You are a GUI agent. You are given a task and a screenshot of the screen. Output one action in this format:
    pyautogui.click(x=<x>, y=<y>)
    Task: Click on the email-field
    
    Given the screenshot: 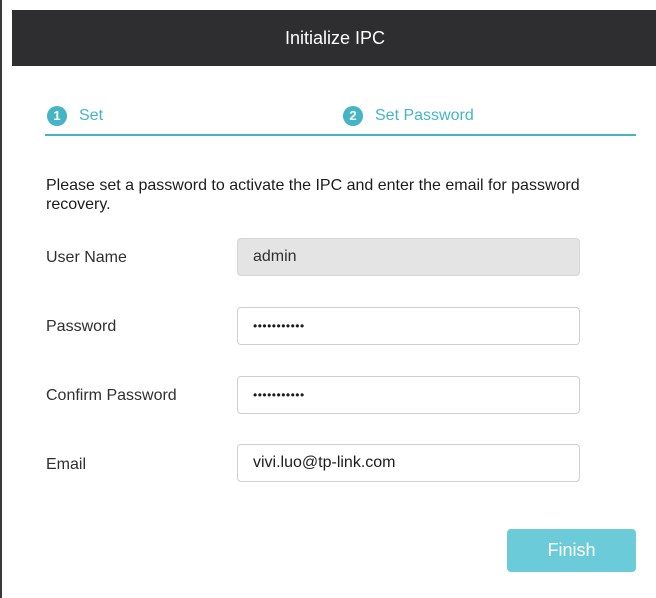 What is the action you would take?
    pyautogui.click(x=408, y=463)
    